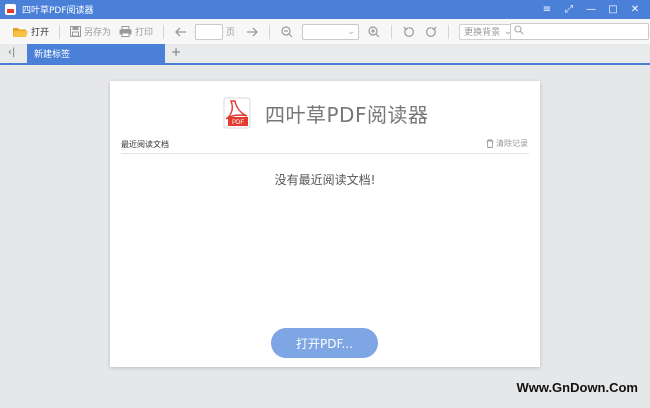 This screenshot has width=650, height=408. What do you see at coordinates (11, 52) in the screenshot?
I see `tab-scroll-left-icon: ‹|` at bounding box center [11, 52].